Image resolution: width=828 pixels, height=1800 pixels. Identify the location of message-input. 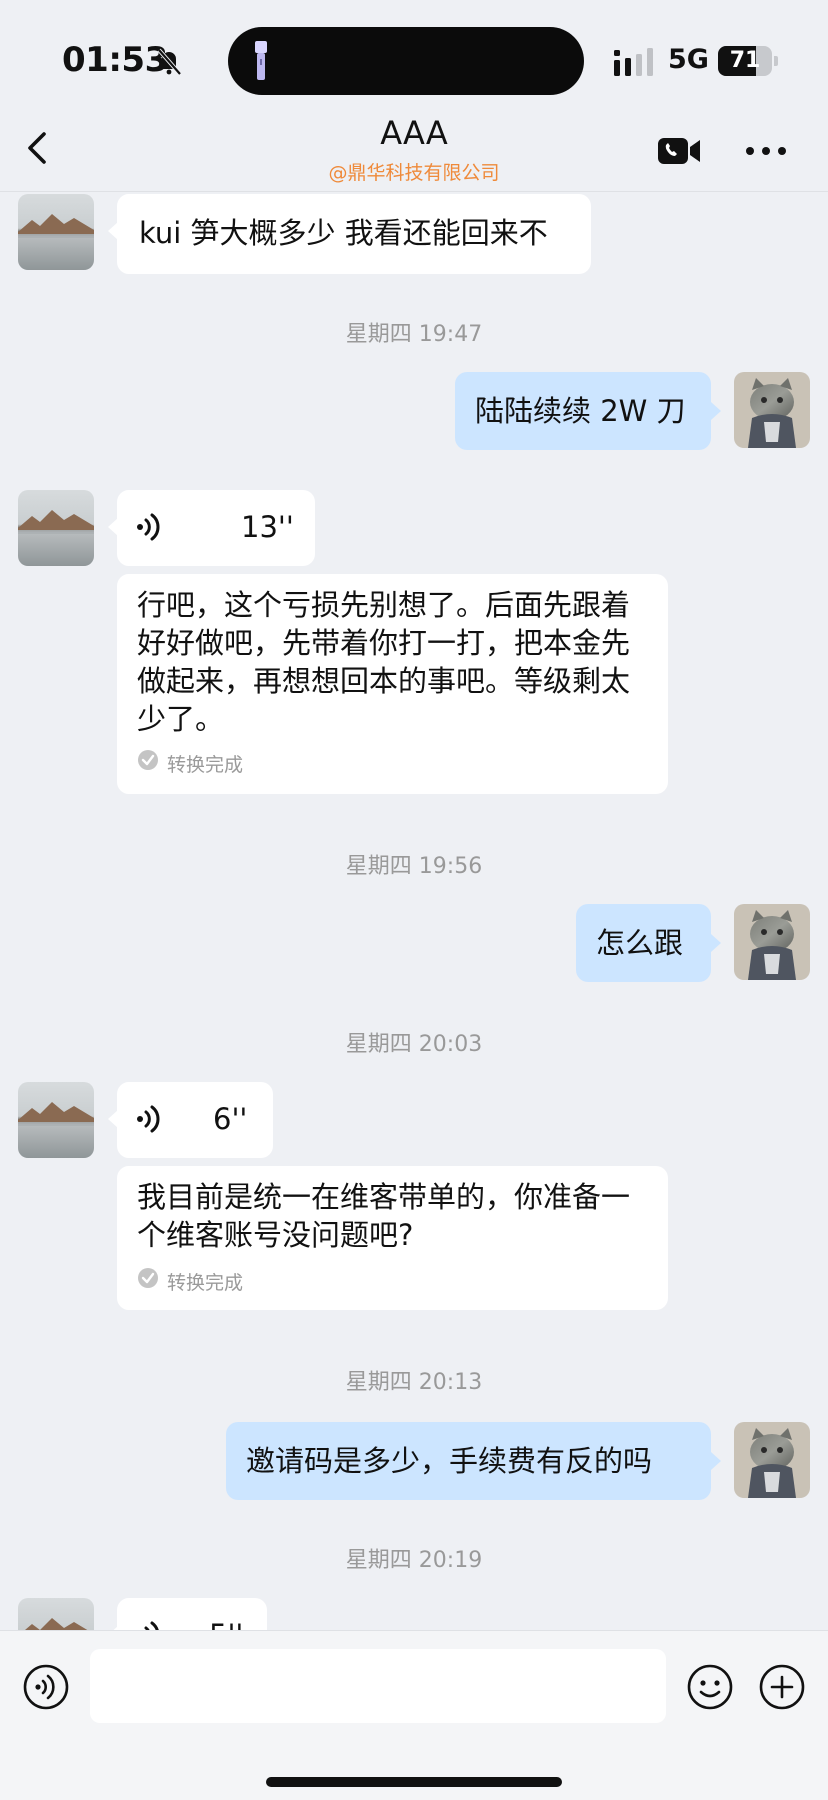
(378, 1686).